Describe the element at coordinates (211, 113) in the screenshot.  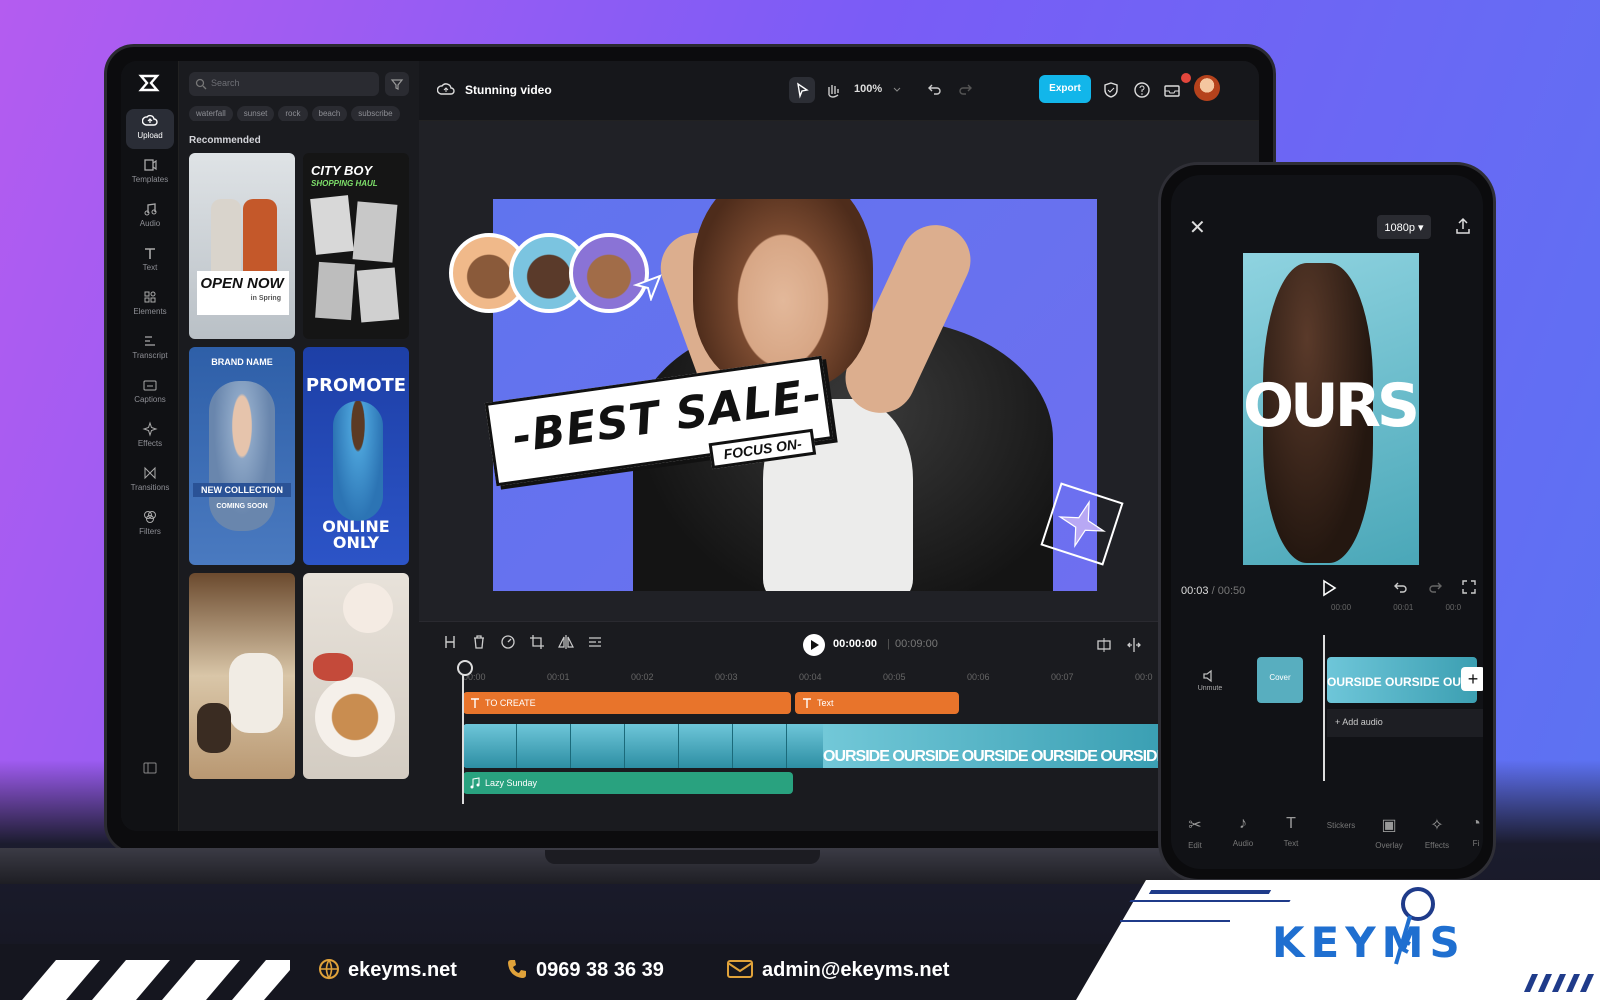
I see `tag-chip: waterfall` at that location.